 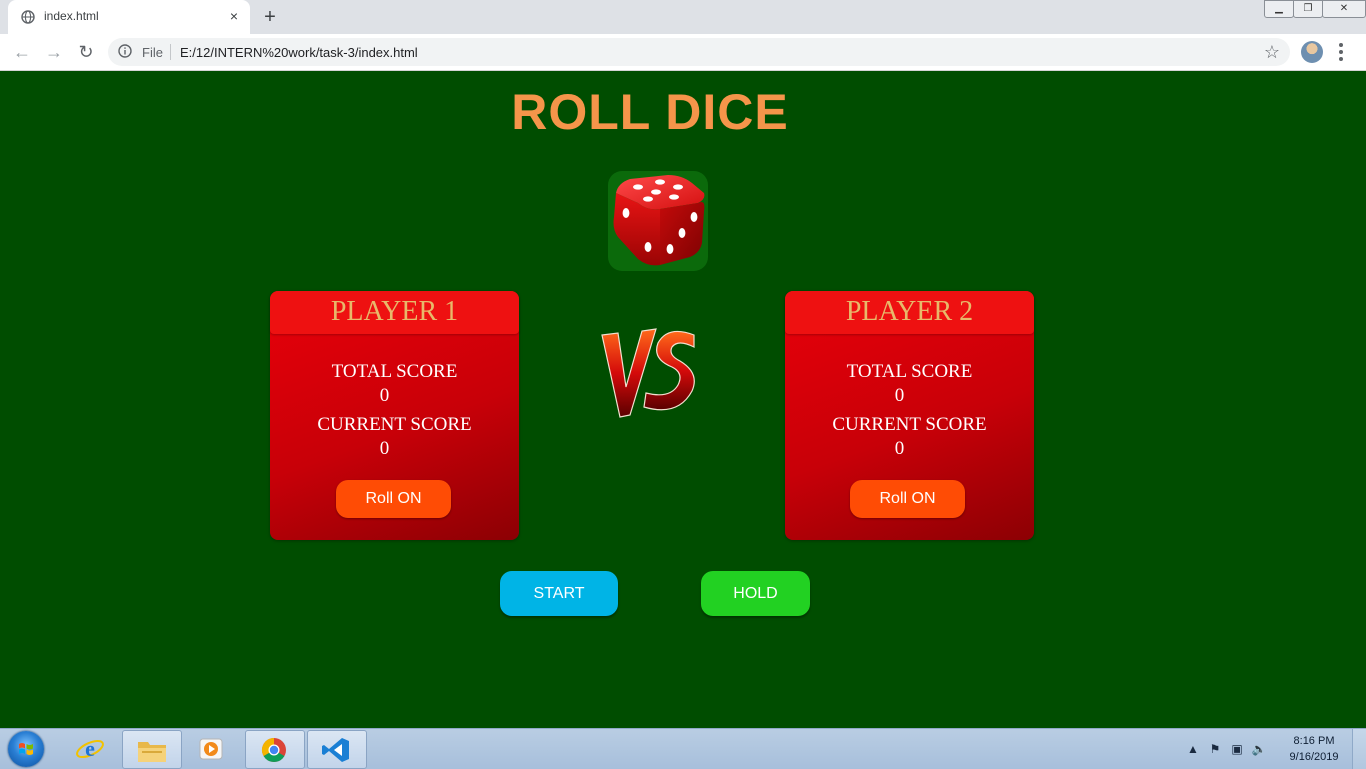 What do you see at coordinates (1226, 749) in the screenshot?
I see `system-tray: ▲ ⚑ ▣ 🔈` at bounding box center [1226, 749].